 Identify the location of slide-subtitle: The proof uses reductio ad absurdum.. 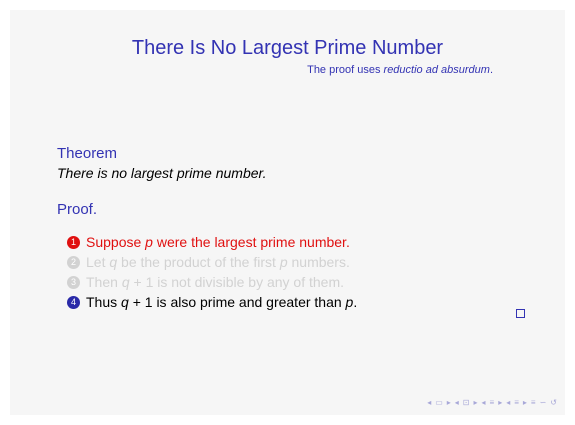
(400, 70).